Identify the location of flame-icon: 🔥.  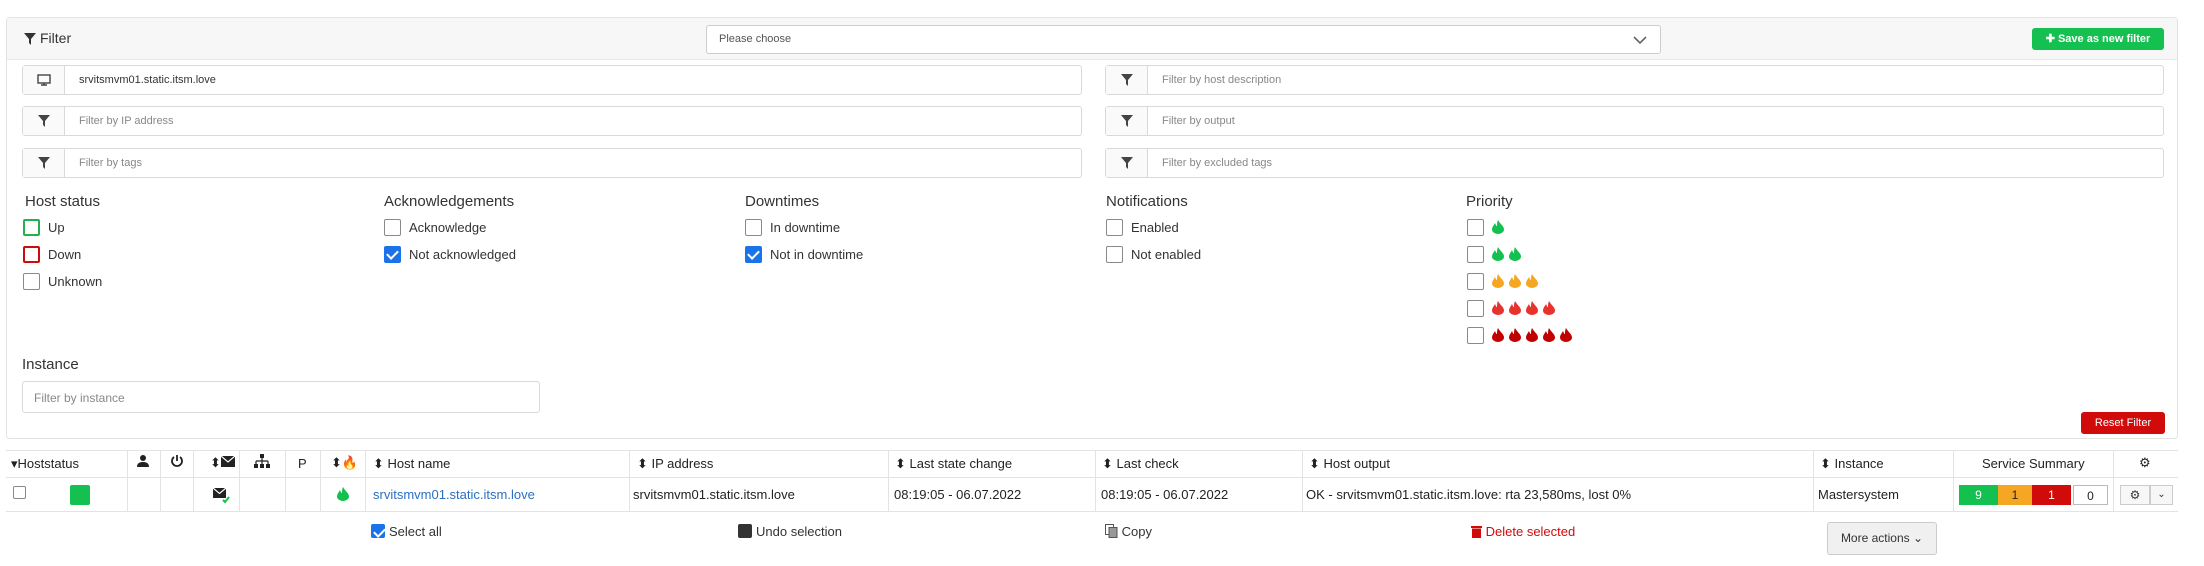
(350, 462).